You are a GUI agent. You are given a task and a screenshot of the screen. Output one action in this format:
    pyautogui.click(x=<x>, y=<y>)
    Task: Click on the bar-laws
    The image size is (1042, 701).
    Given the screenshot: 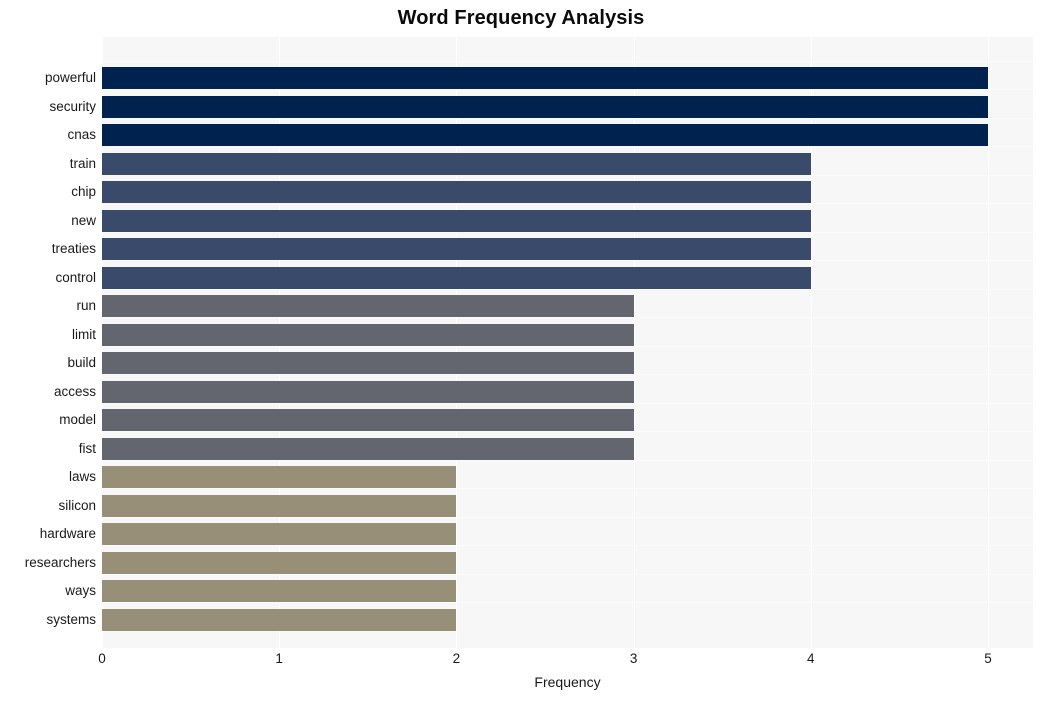 What is the action you would take?
    pyautogui.click(x=279, y=477)
    